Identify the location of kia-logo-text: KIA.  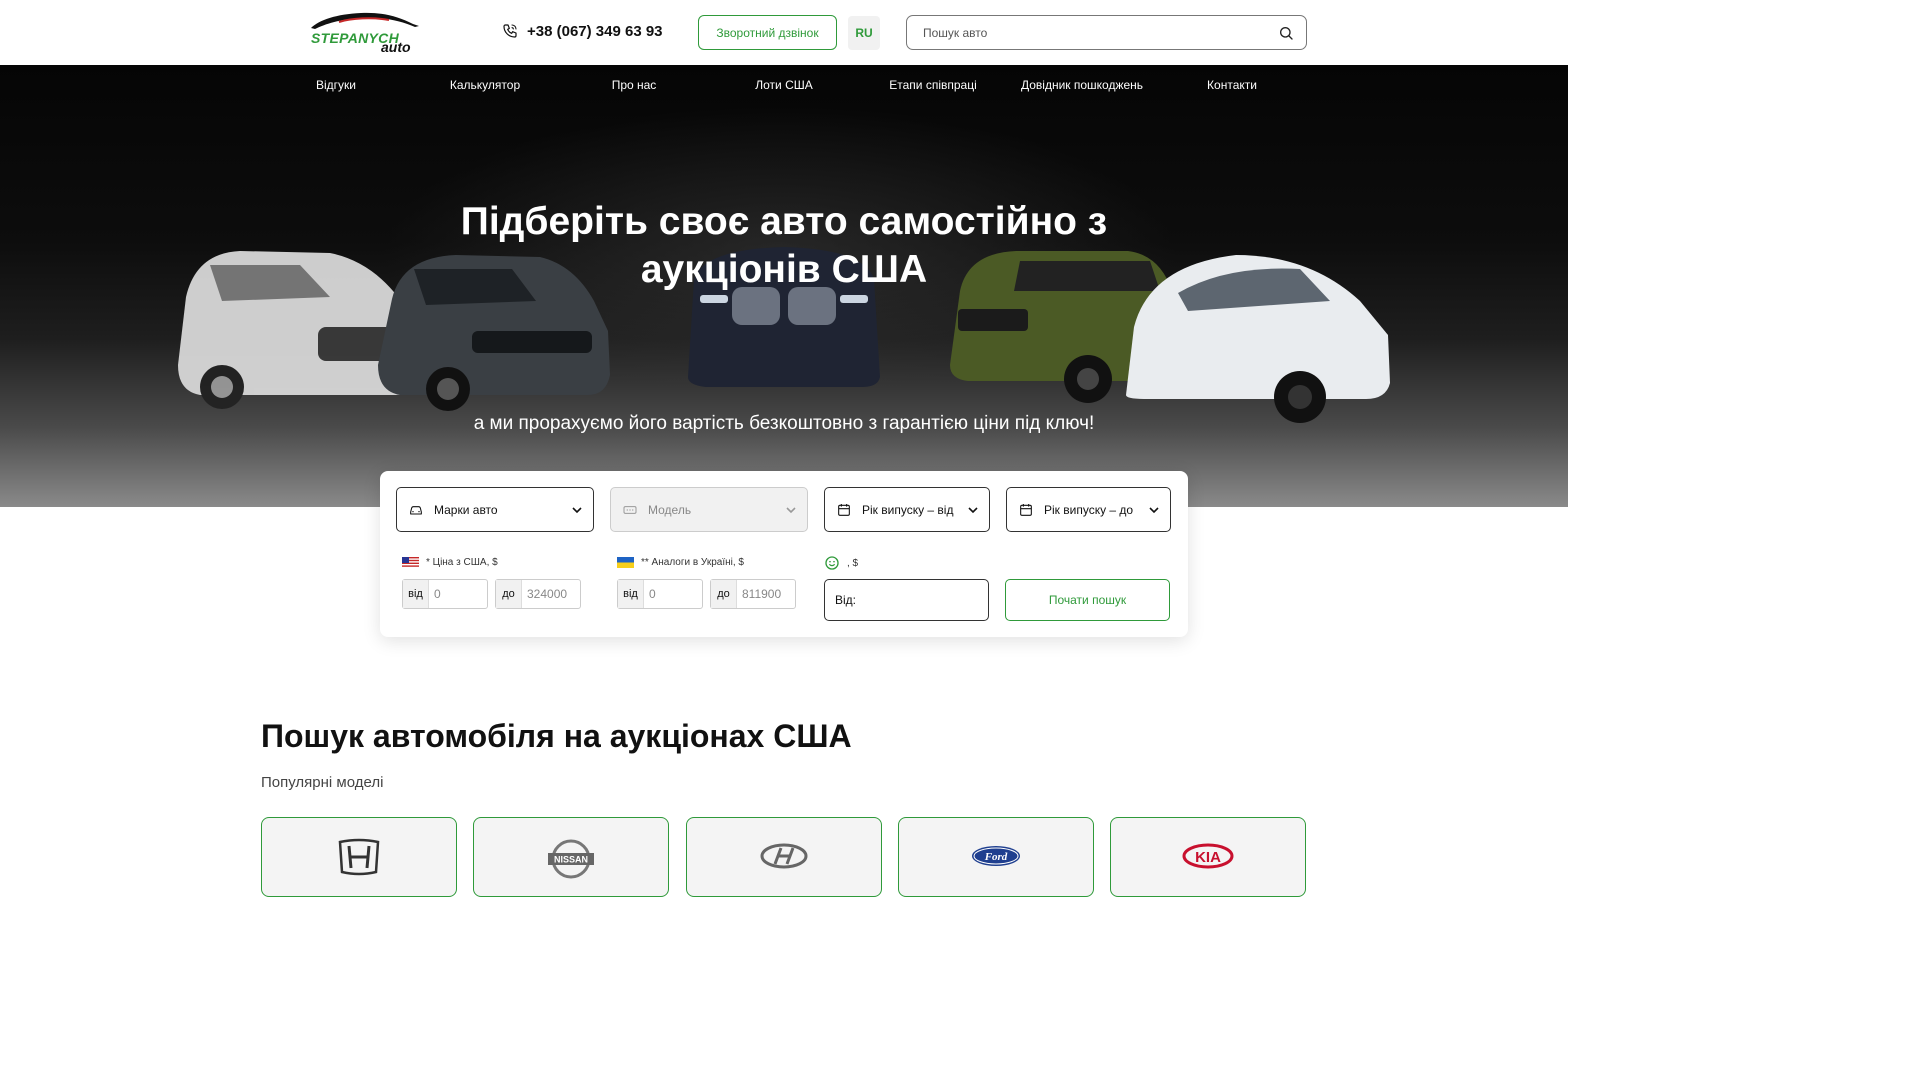
(1208, 857).